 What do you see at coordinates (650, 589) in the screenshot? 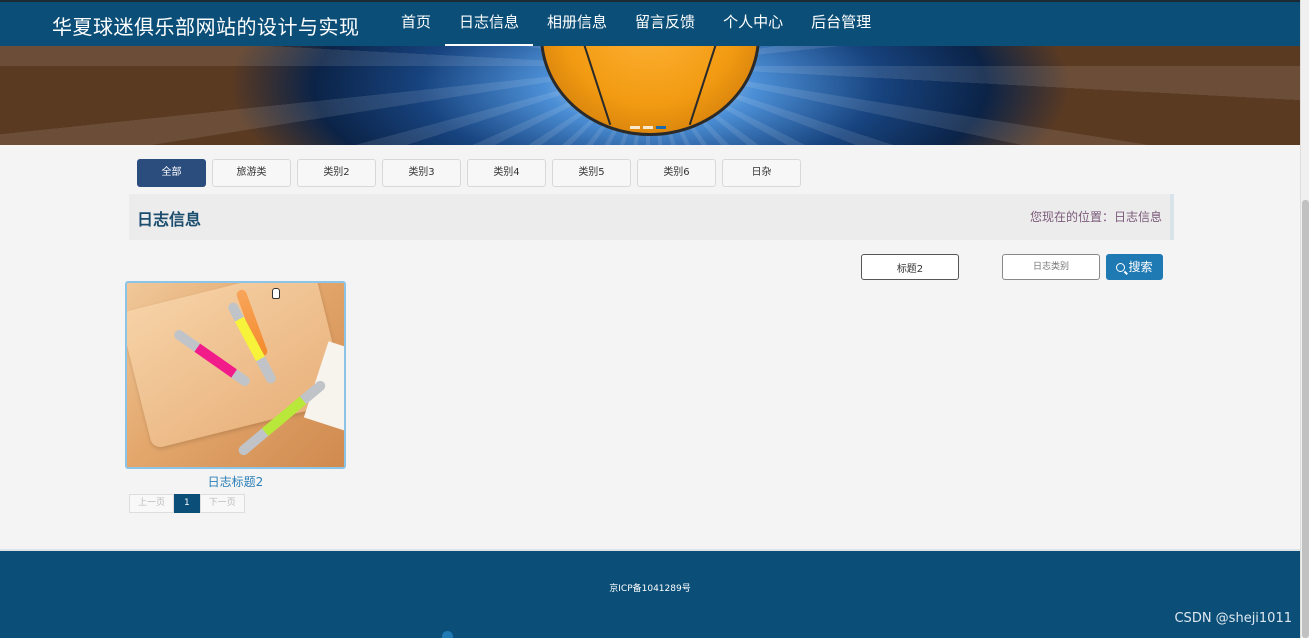
I see `icp-record: 京ICP备1041289号` at bounding box center [650, 589].